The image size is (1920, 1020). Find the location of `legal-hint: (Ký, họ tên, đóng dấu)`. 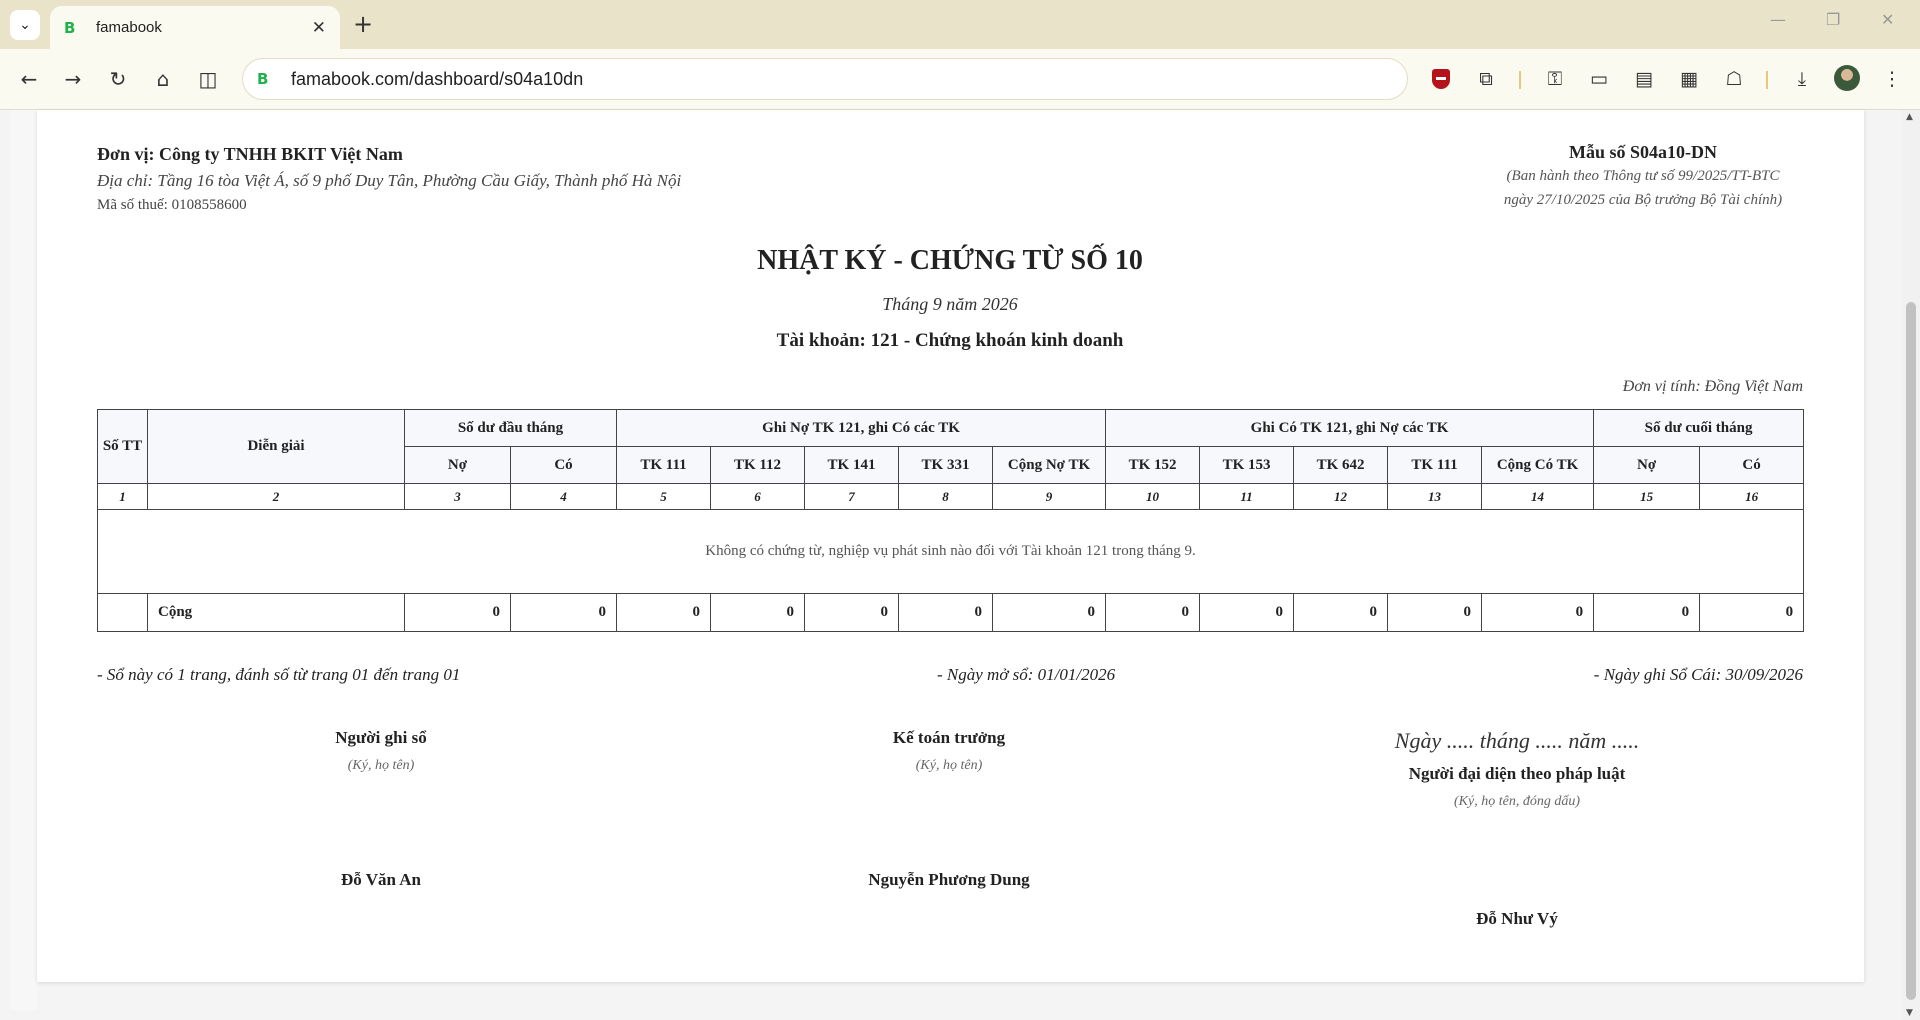

legal-hint: (Ký, họ tên, đóng dấu) is located at coordinates (1517, 801).